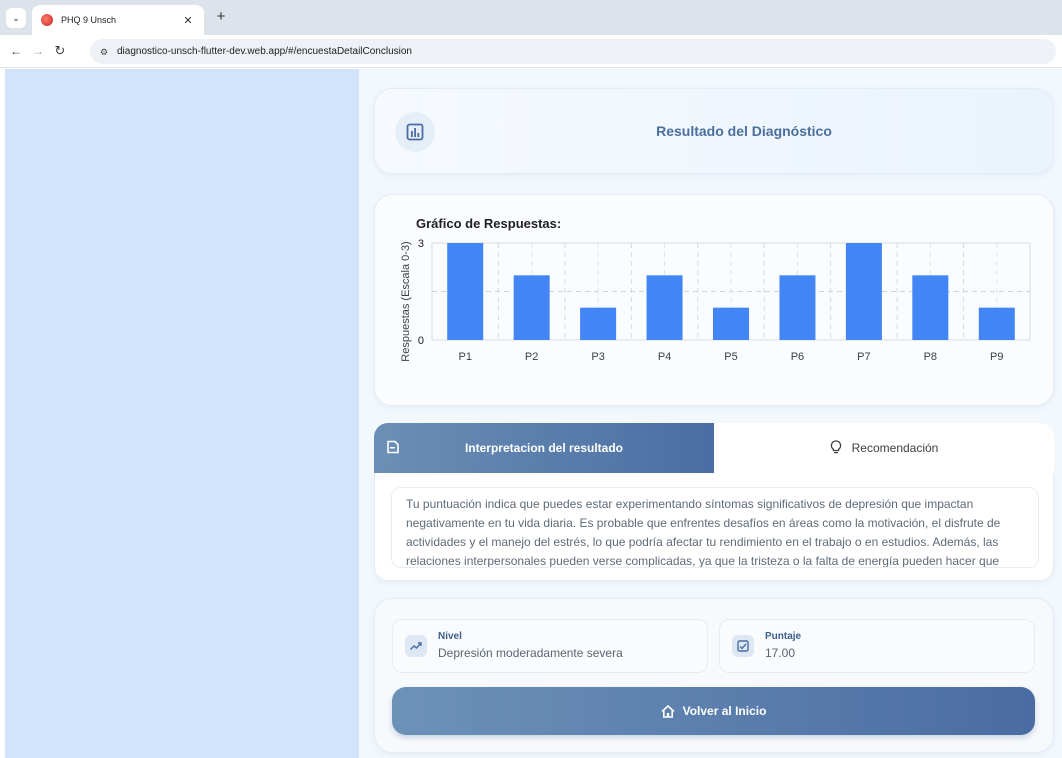 This screenshot has height=758, width=1062. I want to click on score-icon, so click(743, 646).